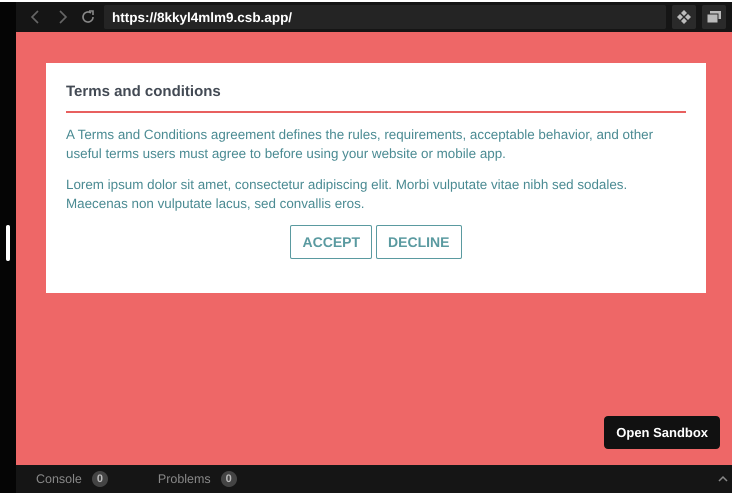 The image size is (732, 498). Describe the element at coordinates (723, 479) in the screenshot. I see `chevron-up-icon` at that location.